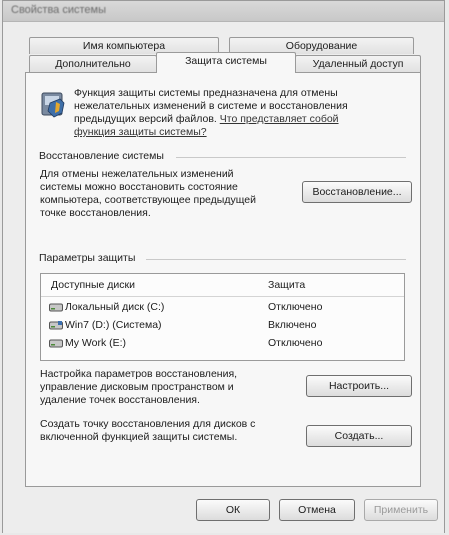 This screenshot has width=449, height=535. I want to click on drive-status: Включено, so click(292, 325).